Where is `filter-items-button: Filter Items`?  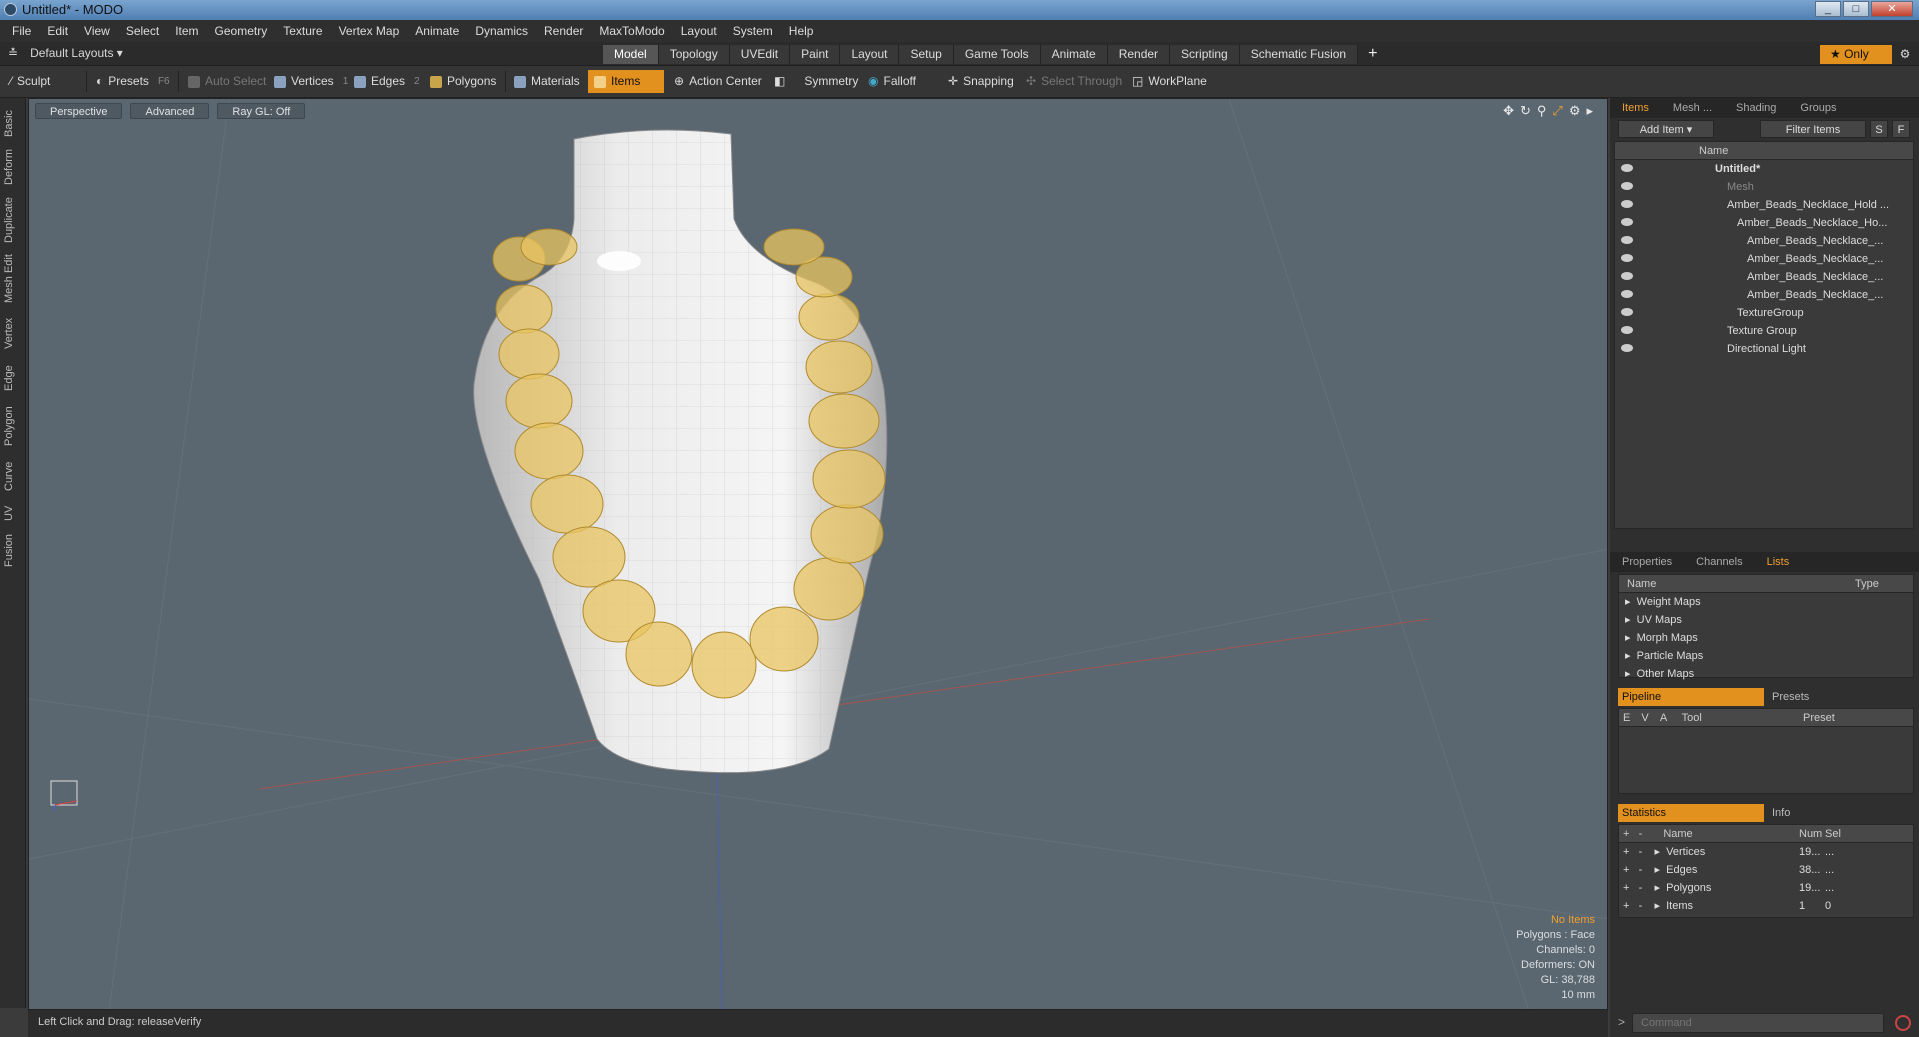
filter-items-button: Filter Items is located at coordinates (1813, 129).